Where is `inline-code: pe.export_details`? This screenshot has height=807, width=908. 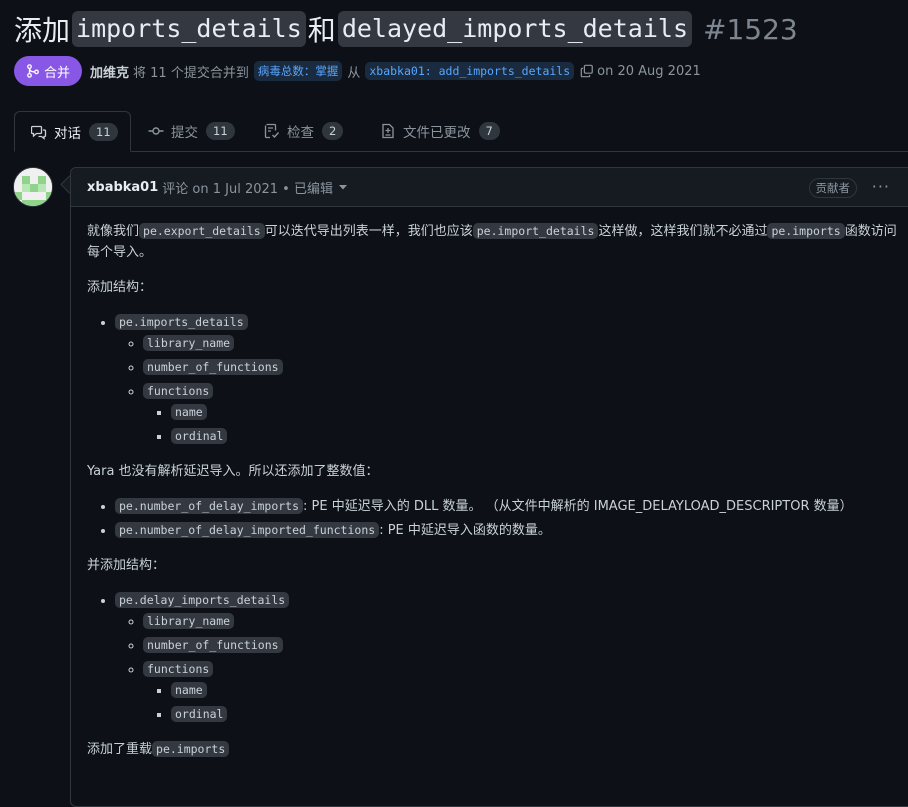 inline-code: pe.export_details is located at coordinates (202, 231).